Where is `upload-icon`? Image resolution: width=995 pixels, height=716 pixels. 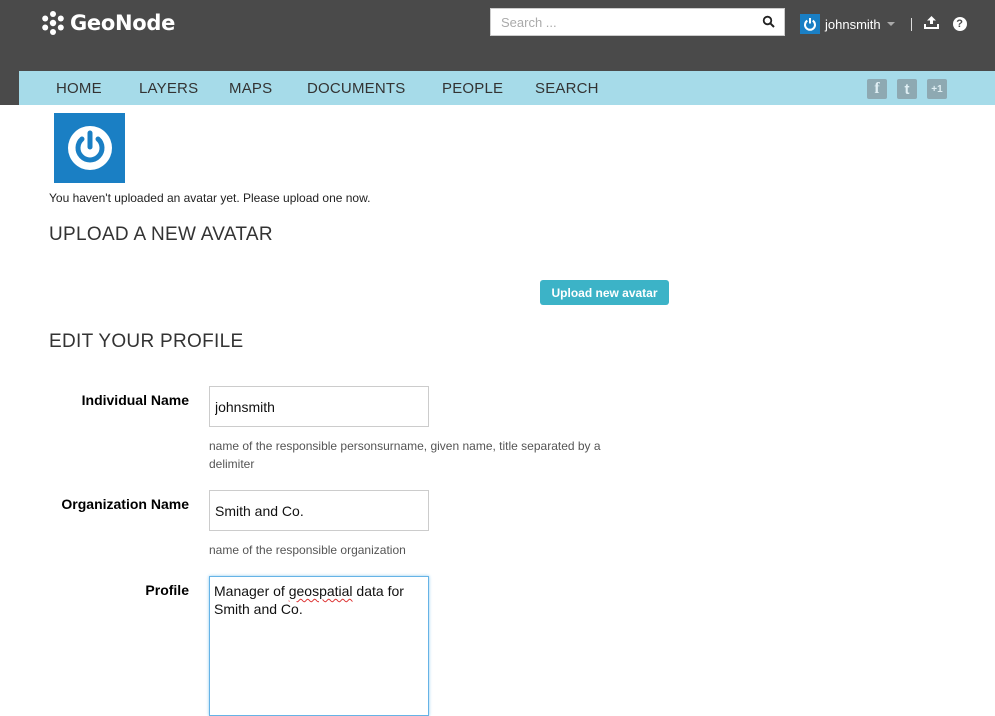
upload-icon is located at coordinates (931, 24).